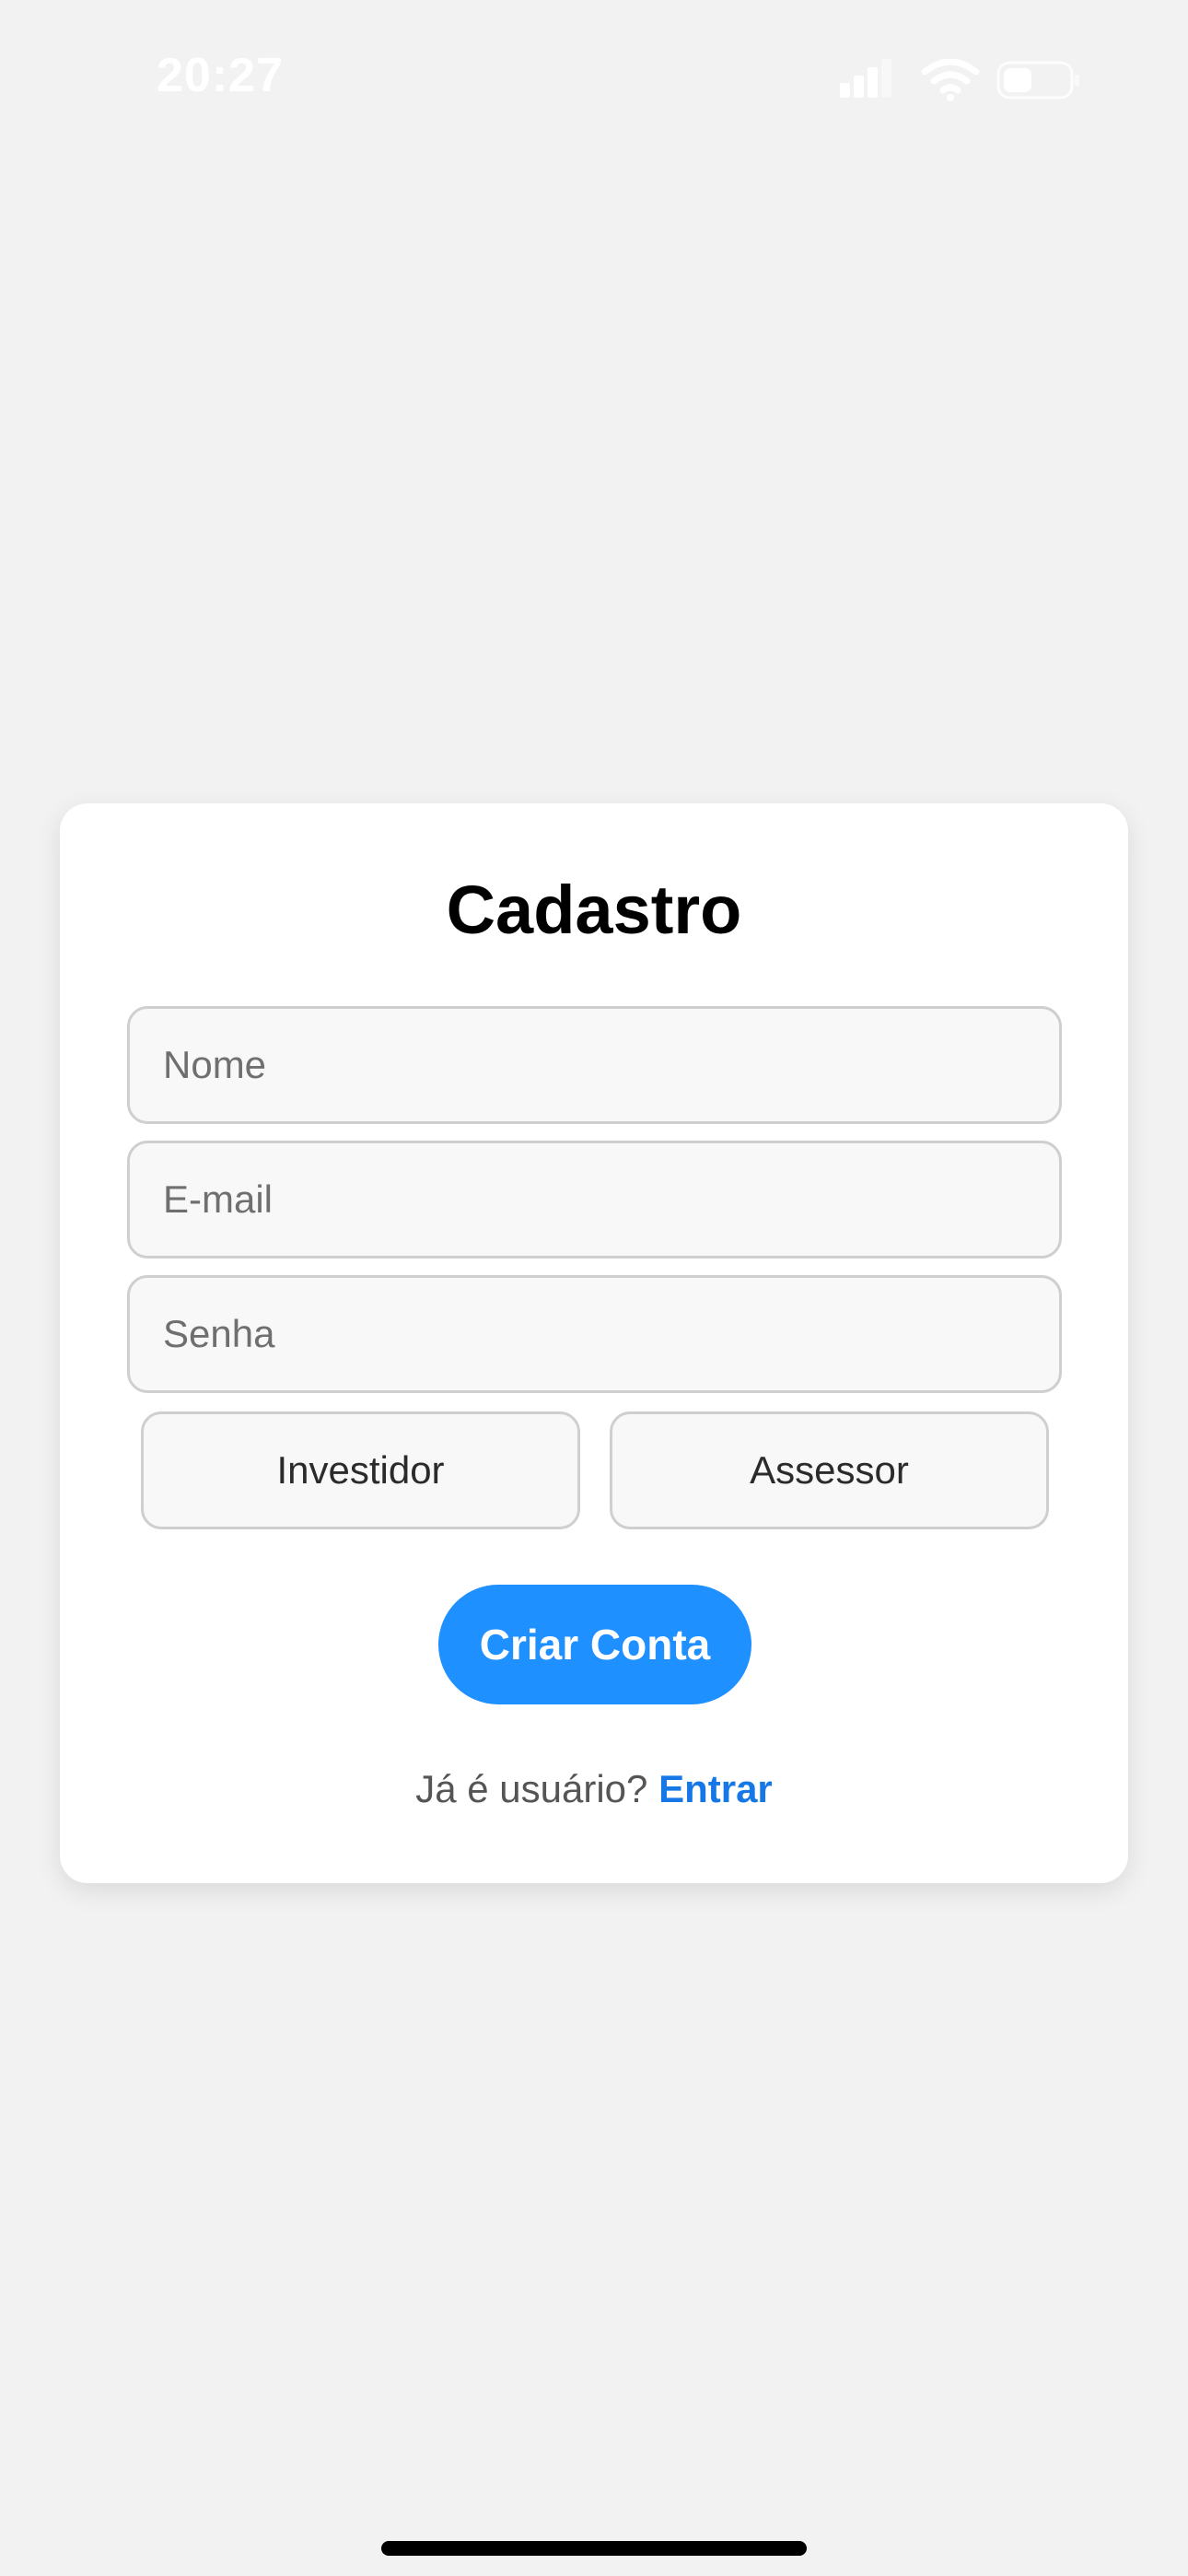  Describe the element at coordinates (594, 78) in the screenshot. I see `status-bar: 20:27` at that location.